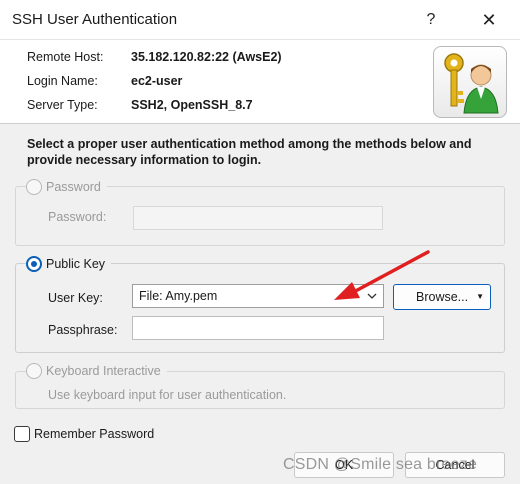 The height and width of the screenshot is (484, 520). Describe the element at coordinates (75, 298) in the screenshot. I see `user-key-label: User Key:` at that location.